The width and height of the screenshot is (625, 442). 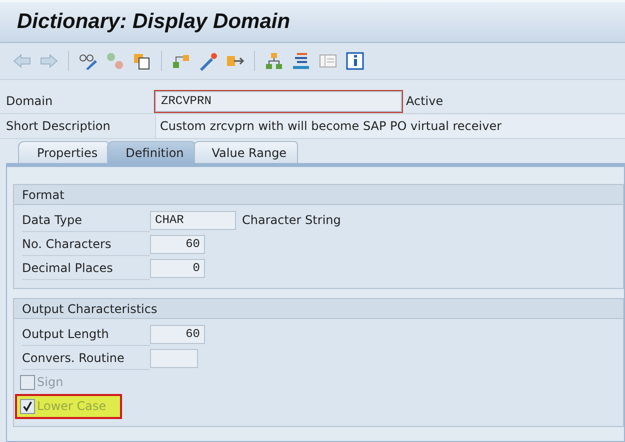 I want to click on tab: Definition, so click(x=150, y=152).